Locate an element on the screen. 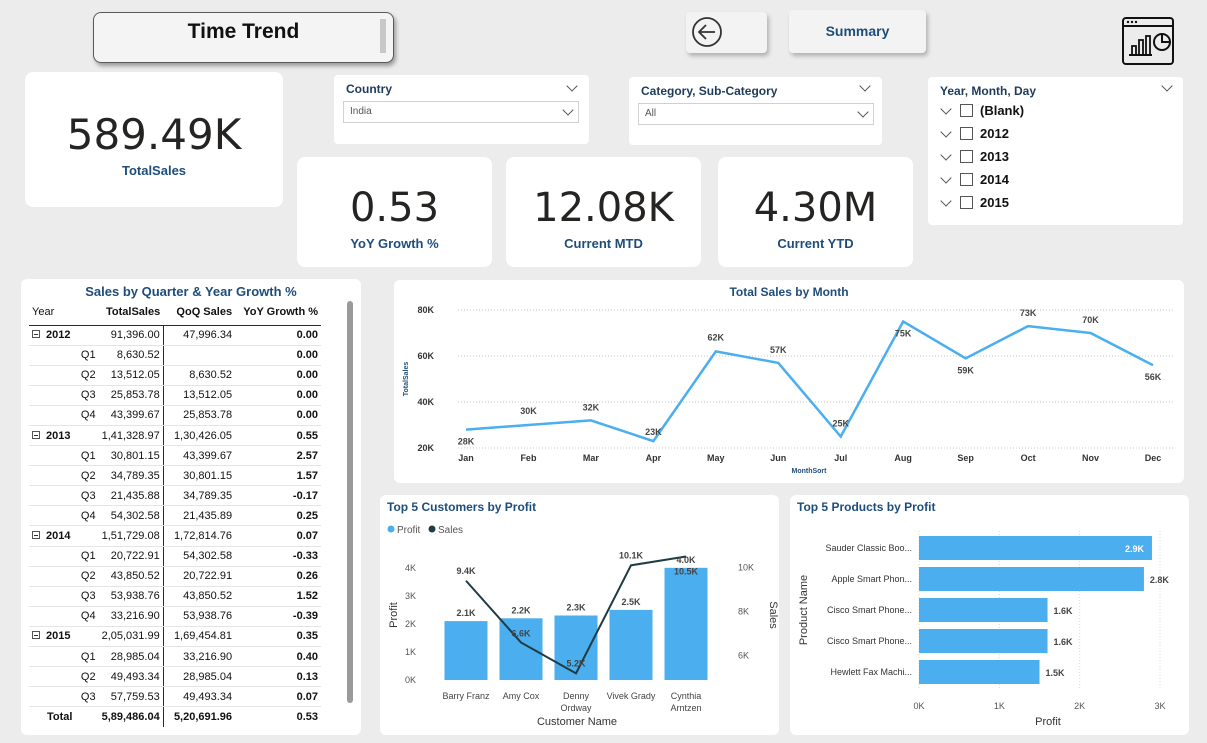  date-slicer-title: Year, Month, Day is located at coordinates (988, 91).